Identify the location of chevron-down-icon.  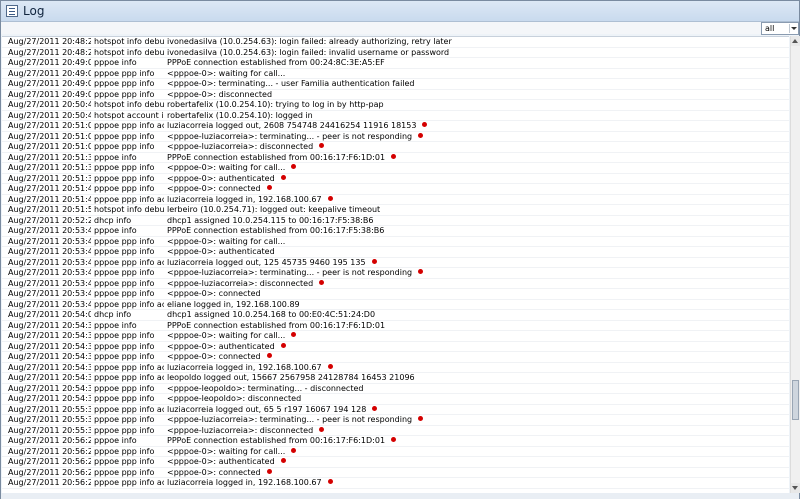
(793, 28).